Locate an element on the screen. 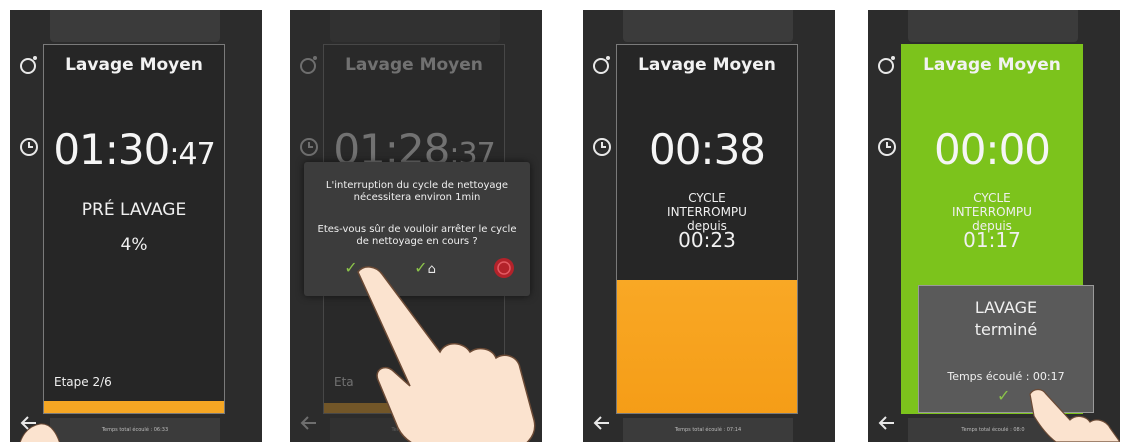 The width and height of the screenshot is (1131, 442). interrupted-since: 00:23 is located at coordinates (707, 240).